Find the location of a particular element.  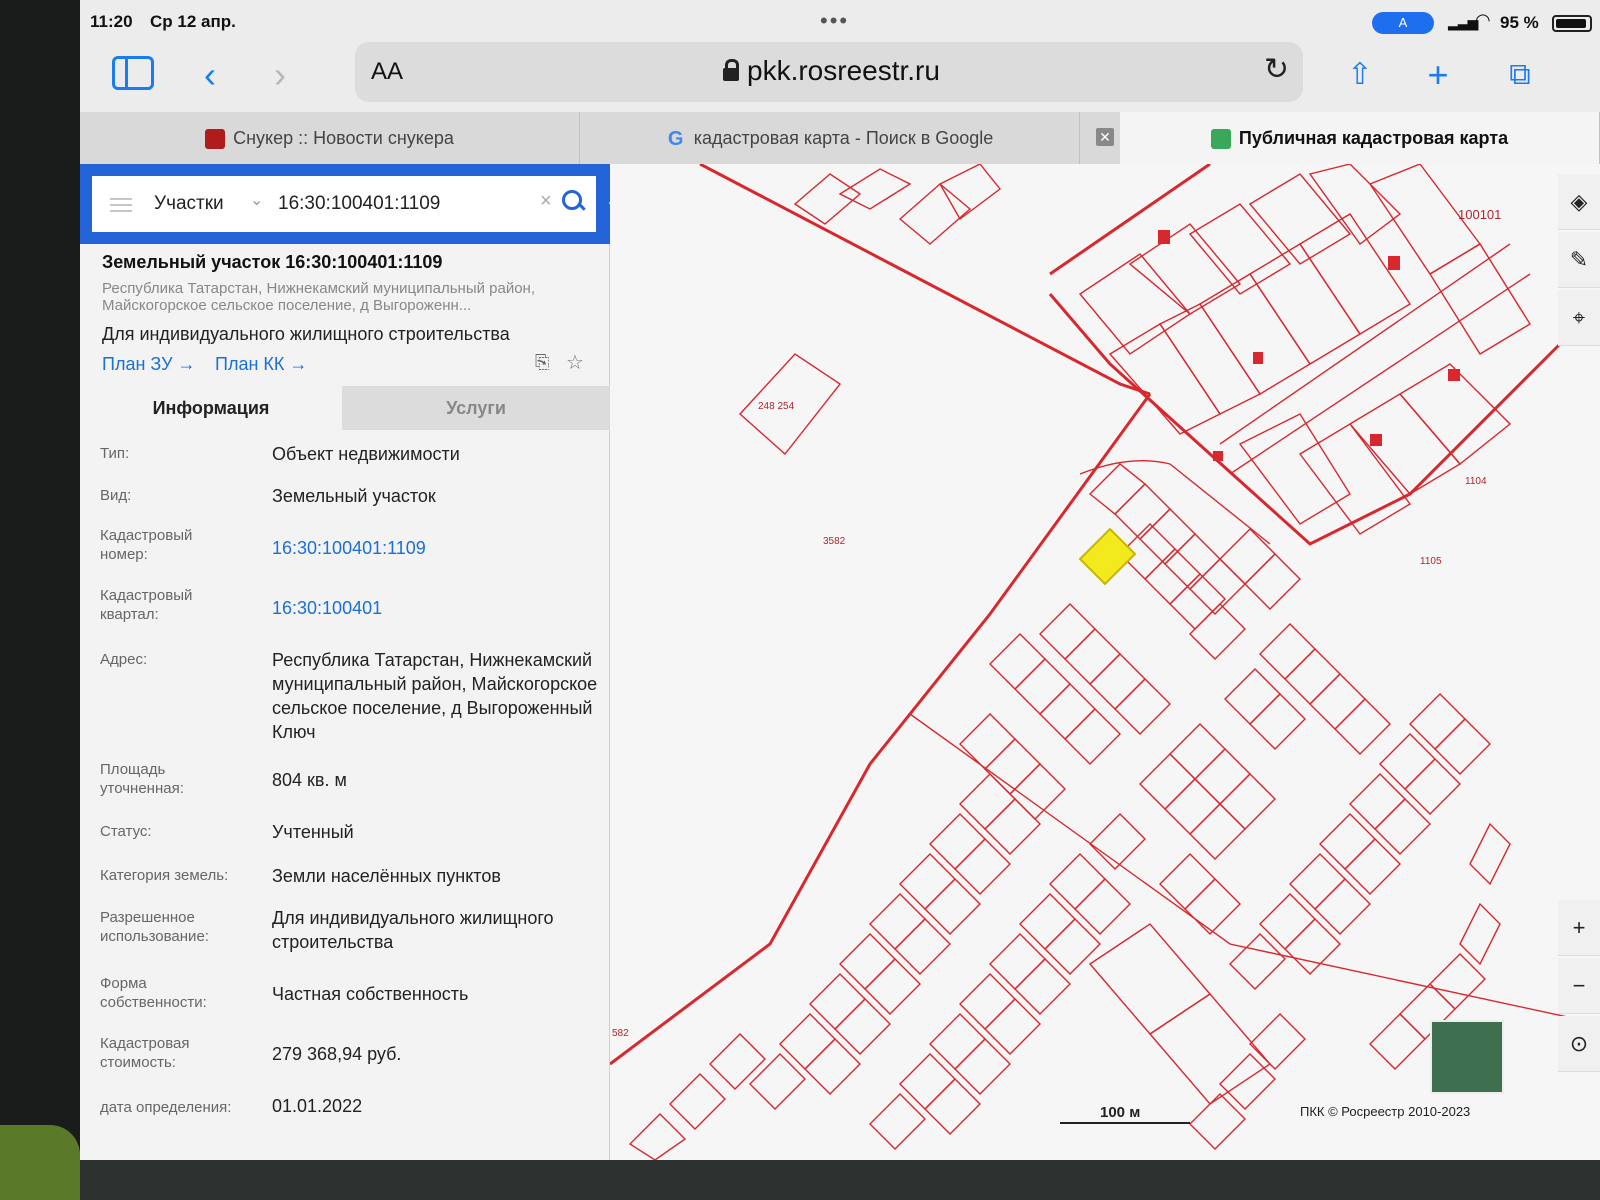

browser-toolbar: ‹ › AA pkk.rosreestr.ru ↻ ⇧ + ⧉ is located at coordinates (840, 77).